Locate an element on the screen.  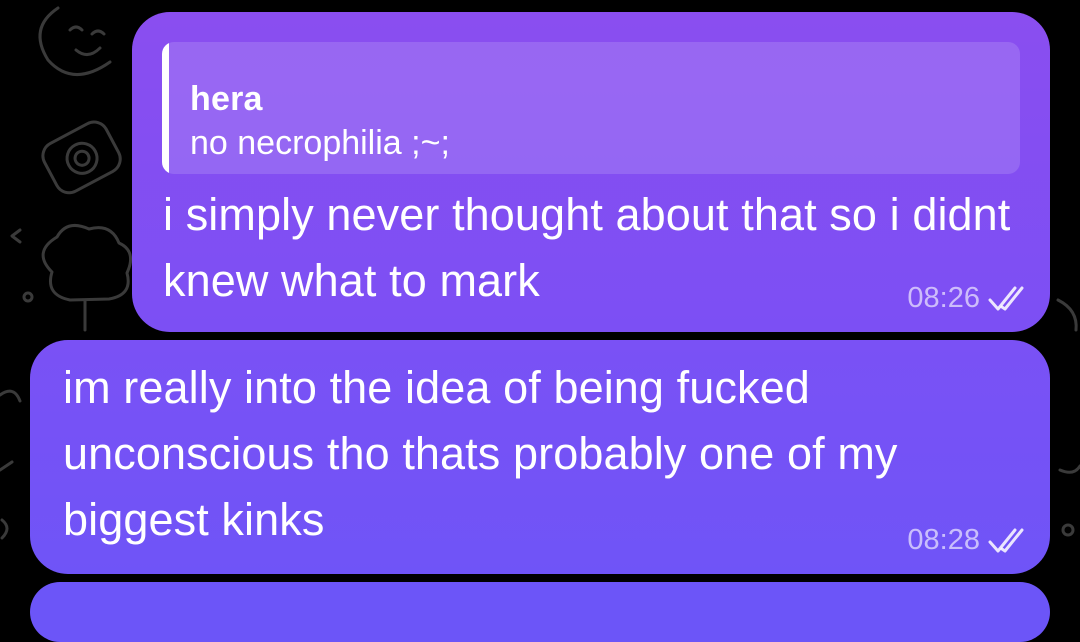
message-timestamp: 08:28 is located at coordinates (943, 540).